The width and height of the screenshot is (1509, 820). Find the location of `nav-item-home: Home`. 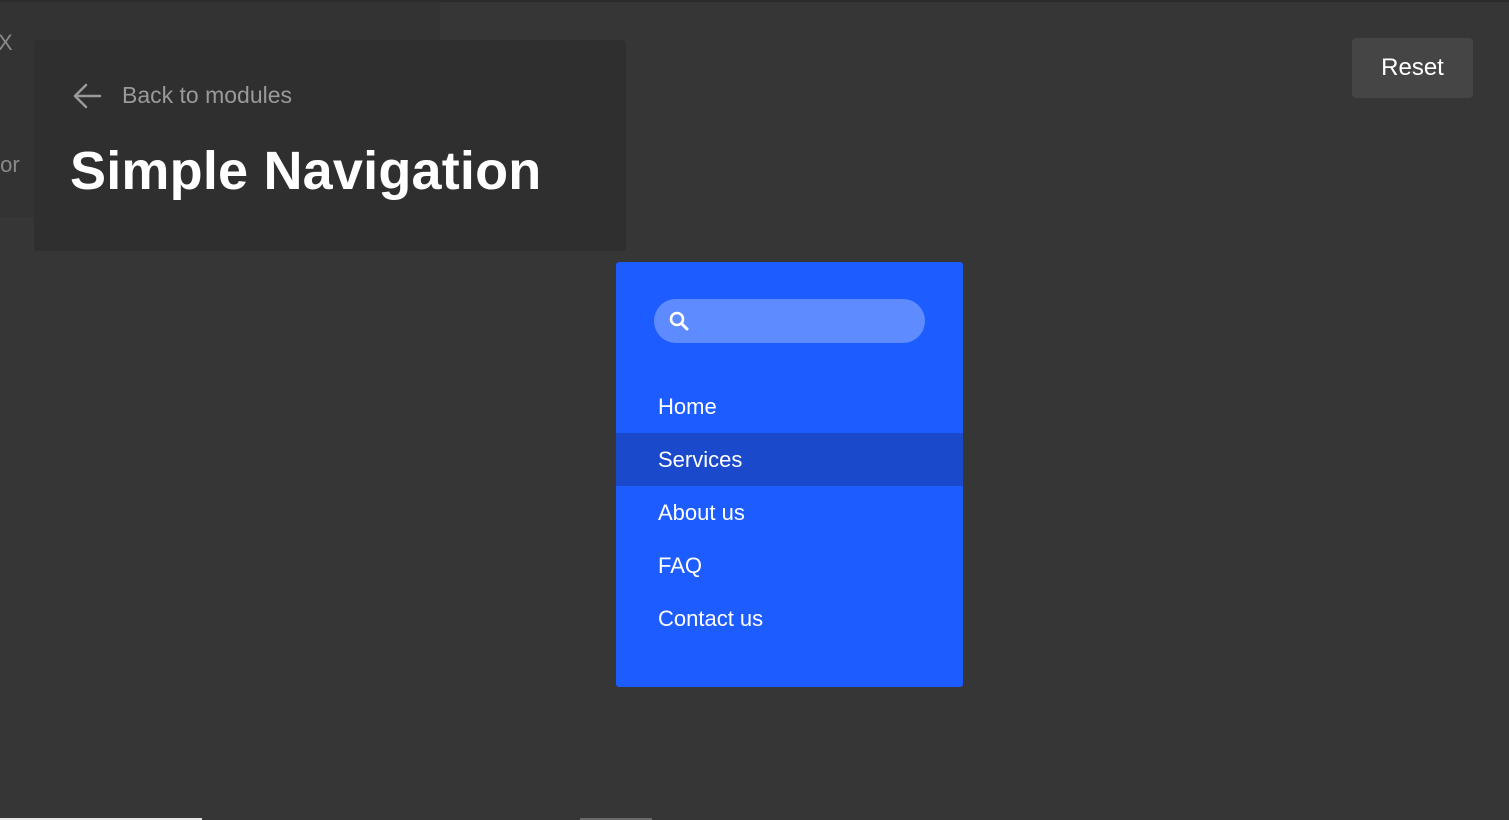

nav-item-home: Home is located at coordinates (789, 406).